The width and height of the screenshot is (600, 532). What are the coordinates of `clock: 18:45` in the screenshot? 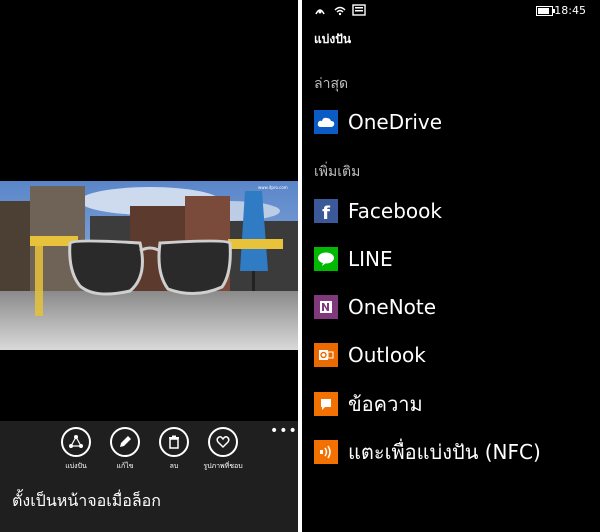 It's located at (570, 10).